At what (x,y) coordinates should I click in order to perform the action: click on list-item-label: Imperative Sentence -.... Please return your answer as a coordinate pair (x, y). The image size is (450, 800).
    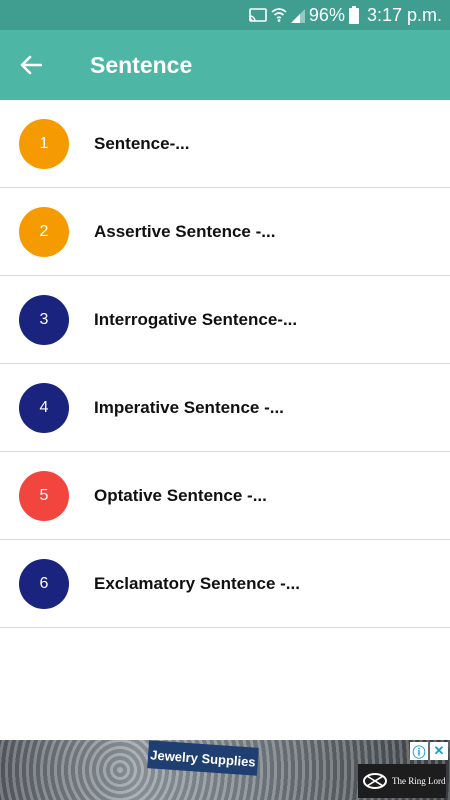
    Looking at the image, I should click on (189, 407).